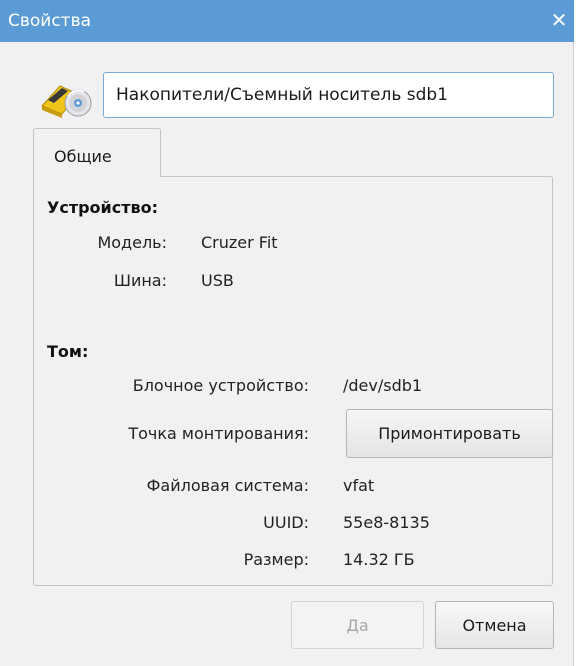 This screenshot has width=580, height=666. Describe the element at coordinates (68, 351) in the screenshot. I see `volume-section-heading: Том:` at that location.